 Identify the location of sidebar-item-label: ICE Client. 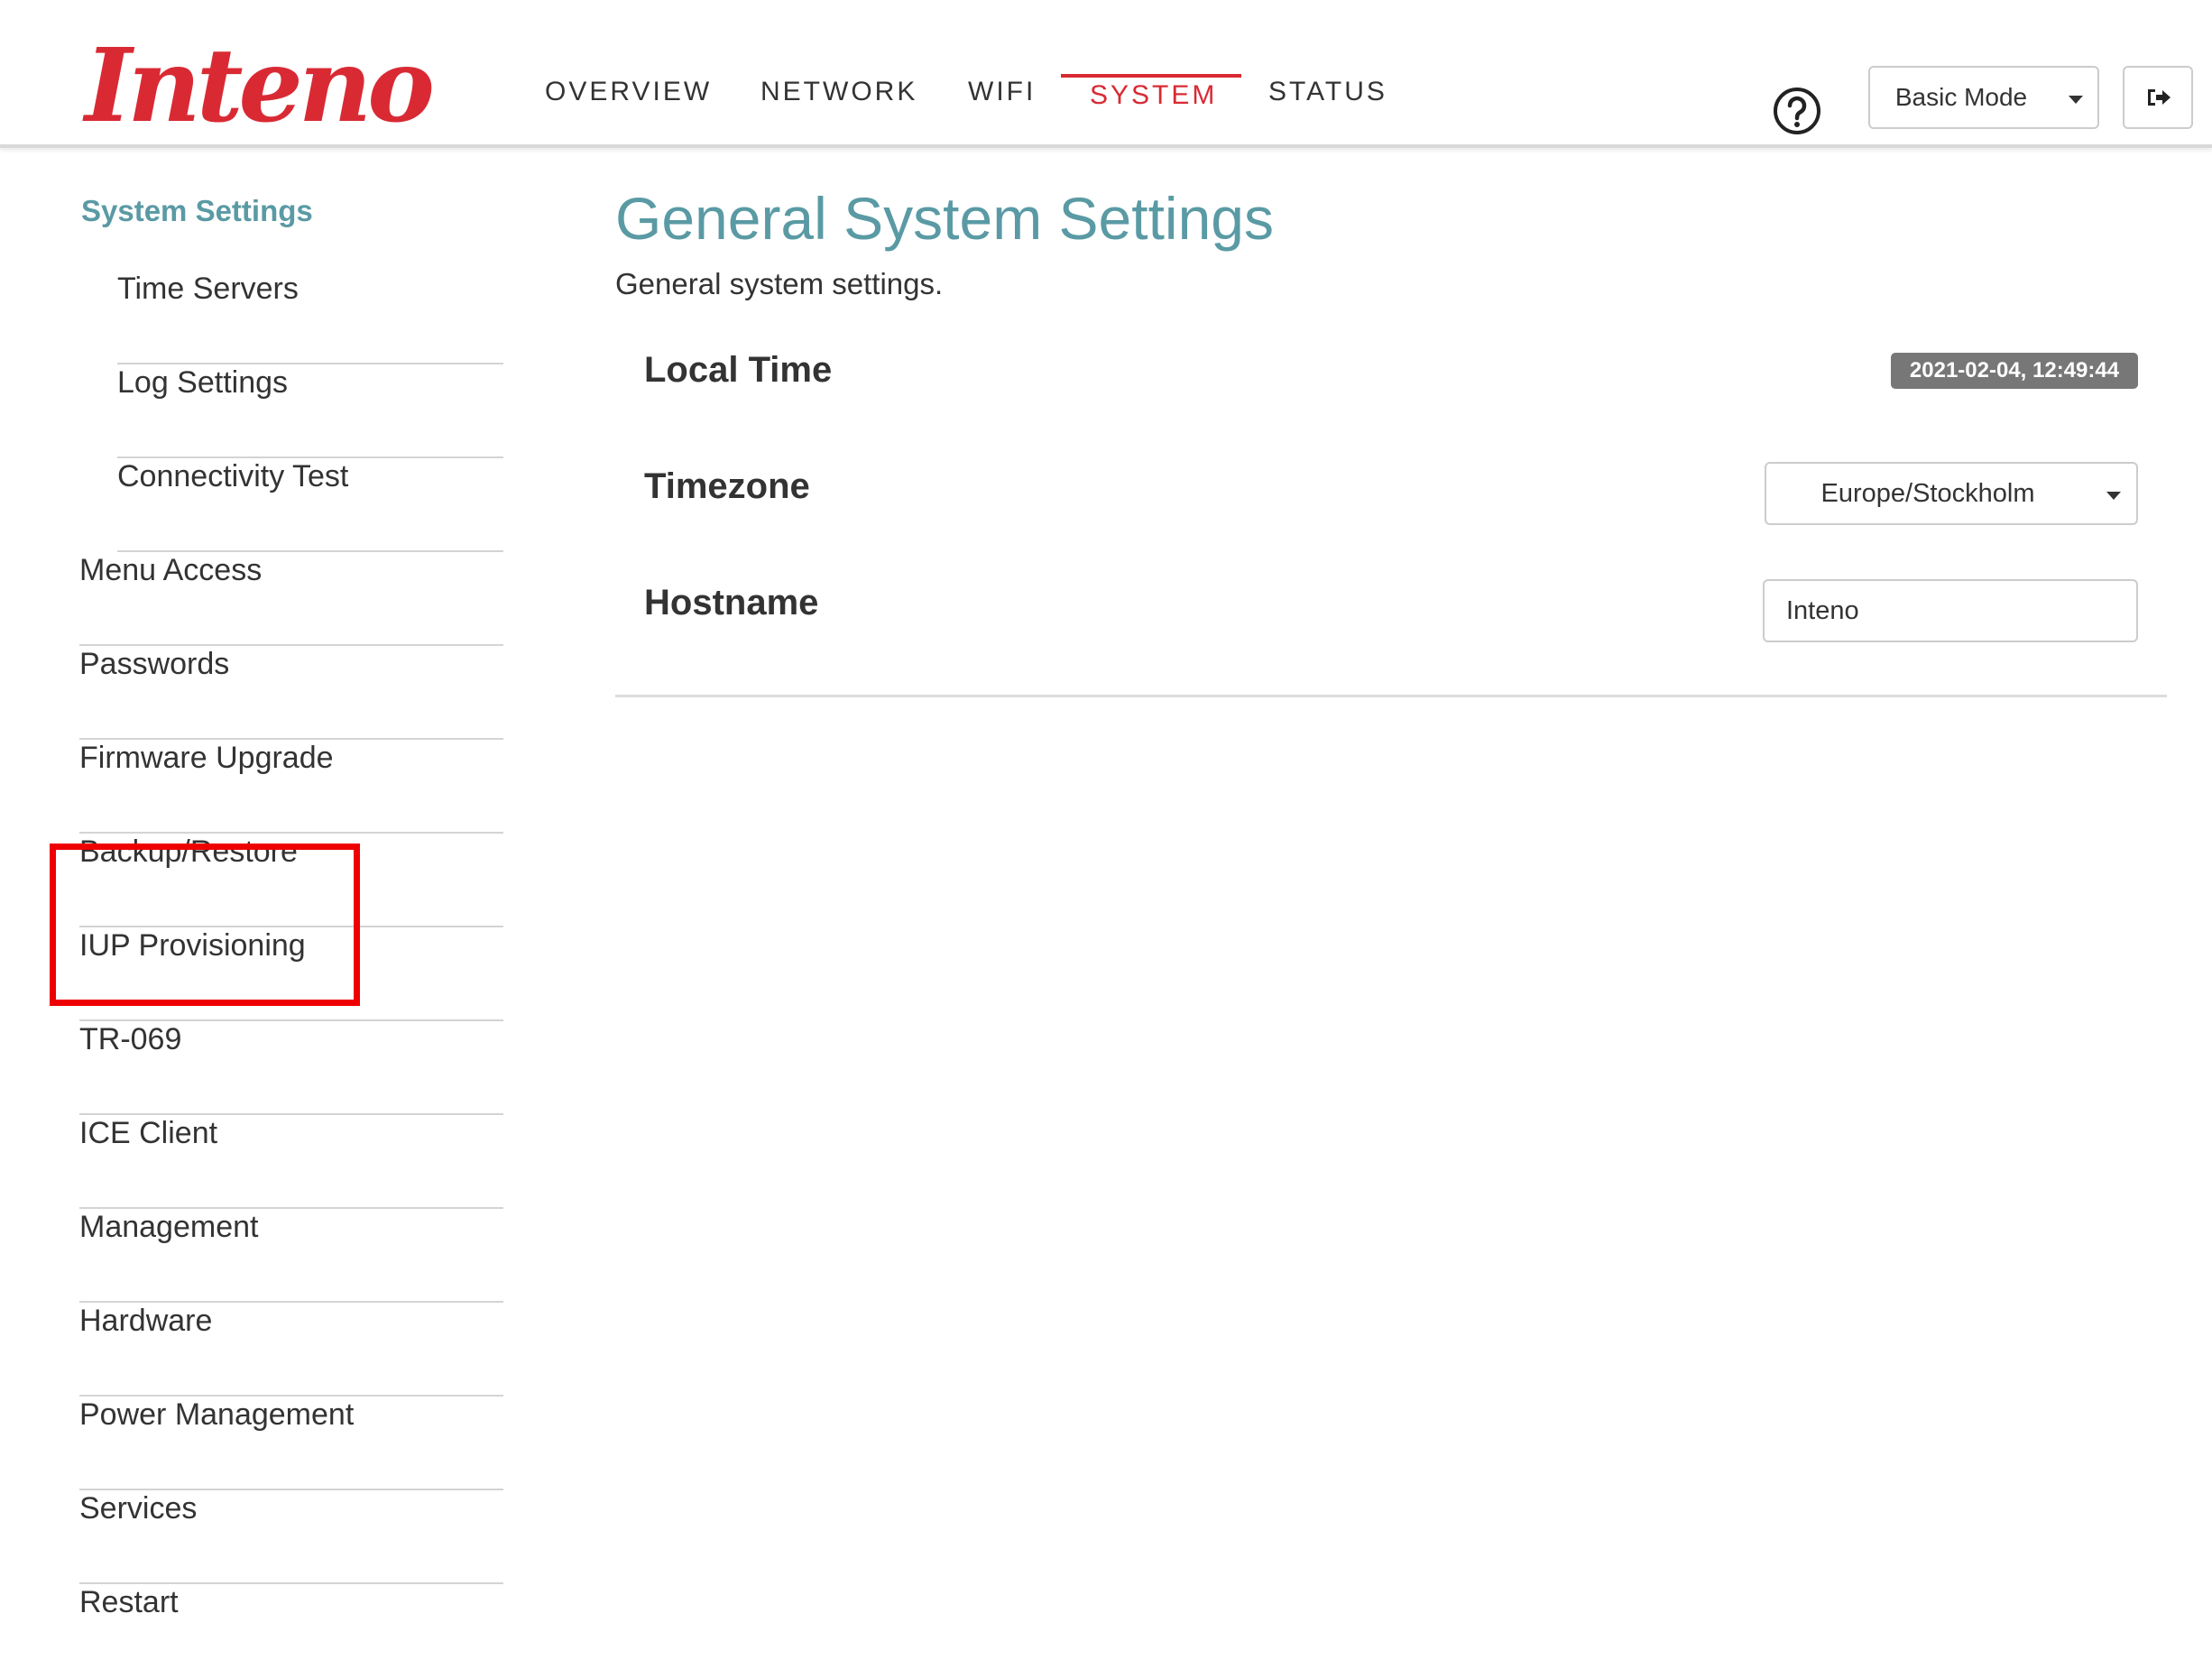
(148, 1133).